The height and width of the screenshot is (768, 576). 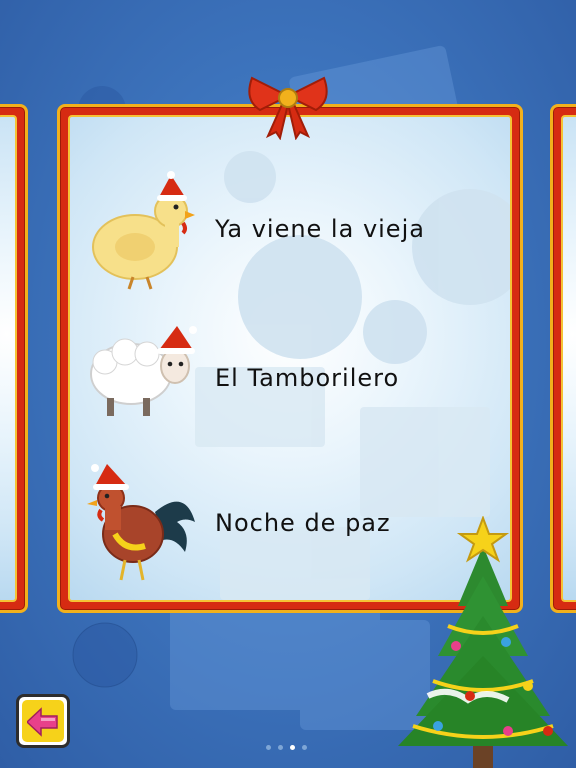 What do you see at coordinates (143, 371) in the screenshot?
I see `sheep-icon` at bounding box center [143, 371].